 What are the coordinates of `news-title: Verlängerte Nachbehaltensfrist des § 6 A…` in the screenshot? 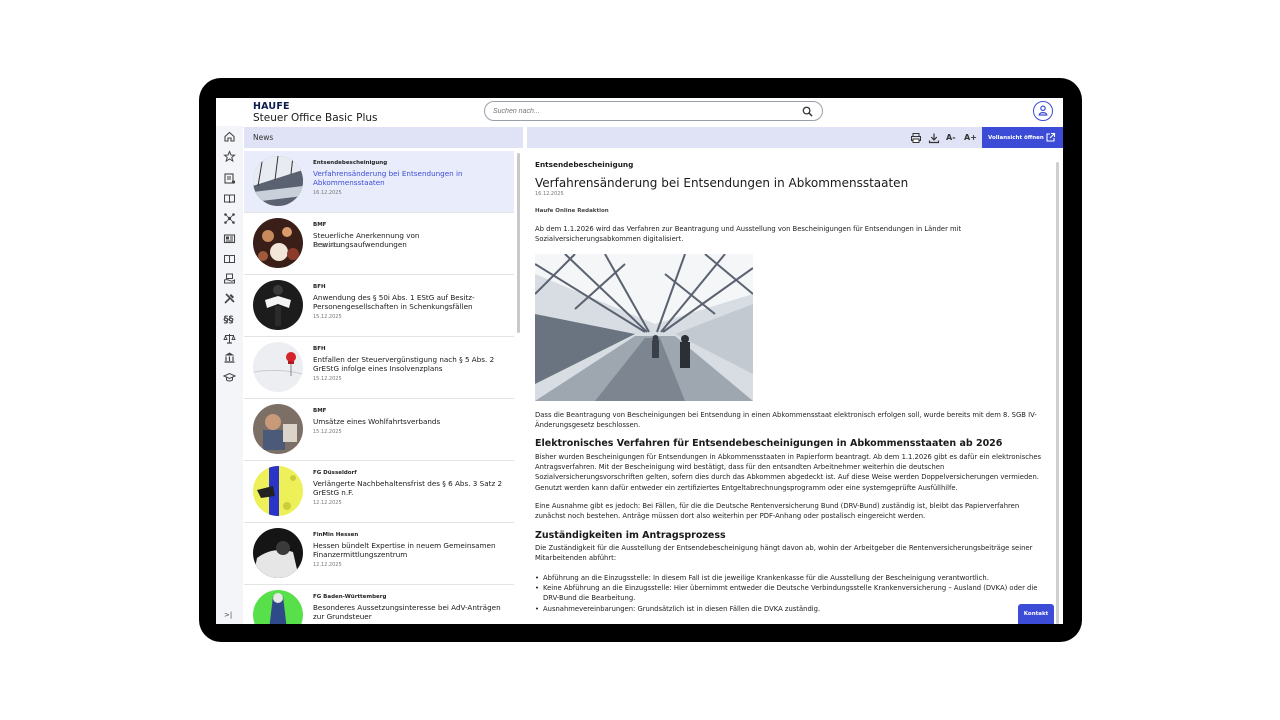 It's located at (412, 488).